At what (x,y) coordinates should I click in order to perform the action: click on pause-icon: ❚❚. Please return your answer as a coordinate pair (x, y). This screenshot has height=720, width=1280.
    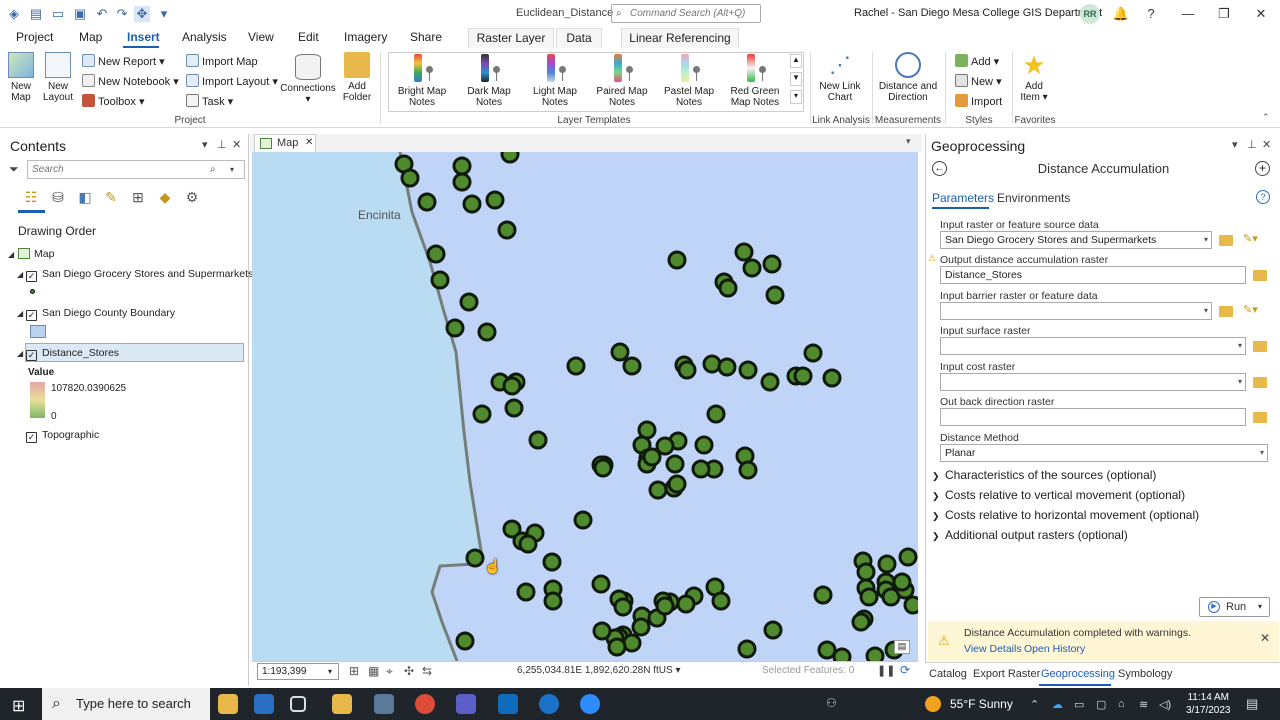
    Looking at the image, I should click on (886, 670).